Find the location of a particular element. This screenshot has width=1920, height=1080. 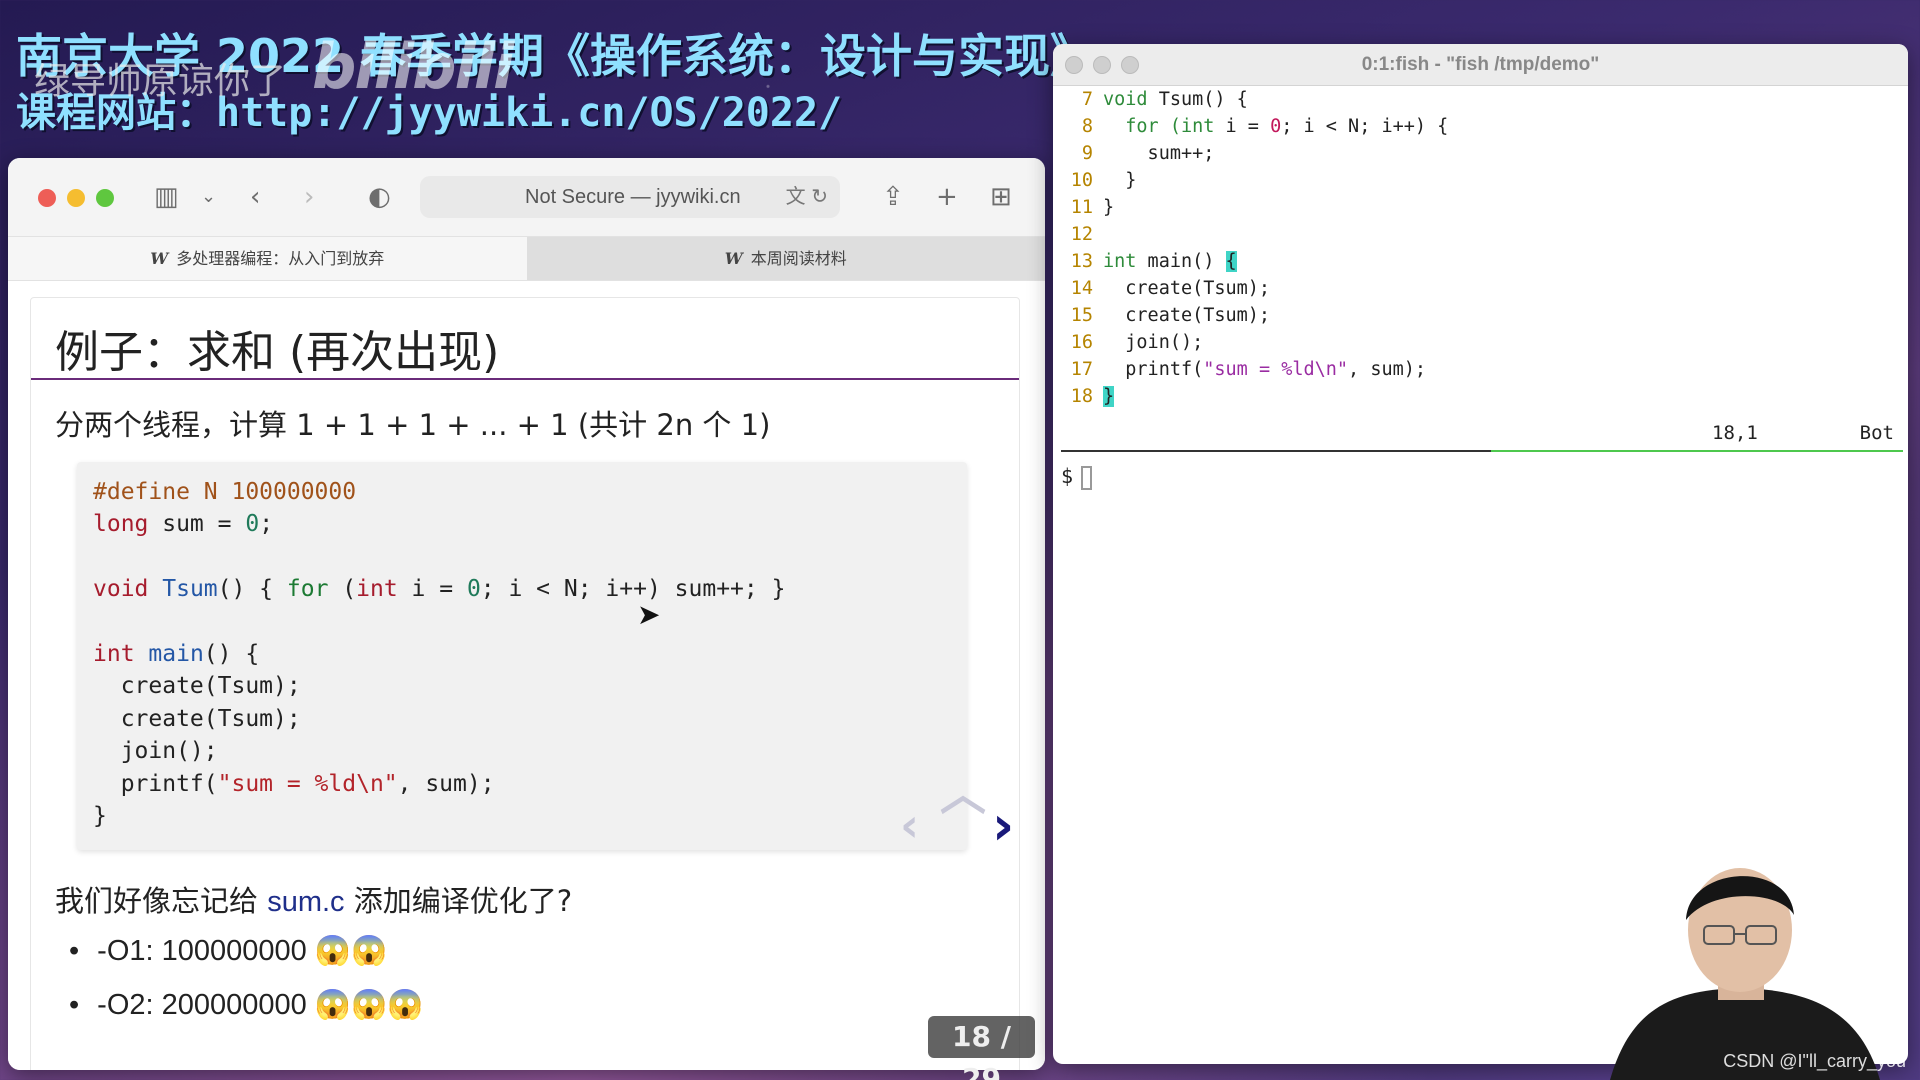

minimize-terminal-button is located at coordinates (1102, 65).